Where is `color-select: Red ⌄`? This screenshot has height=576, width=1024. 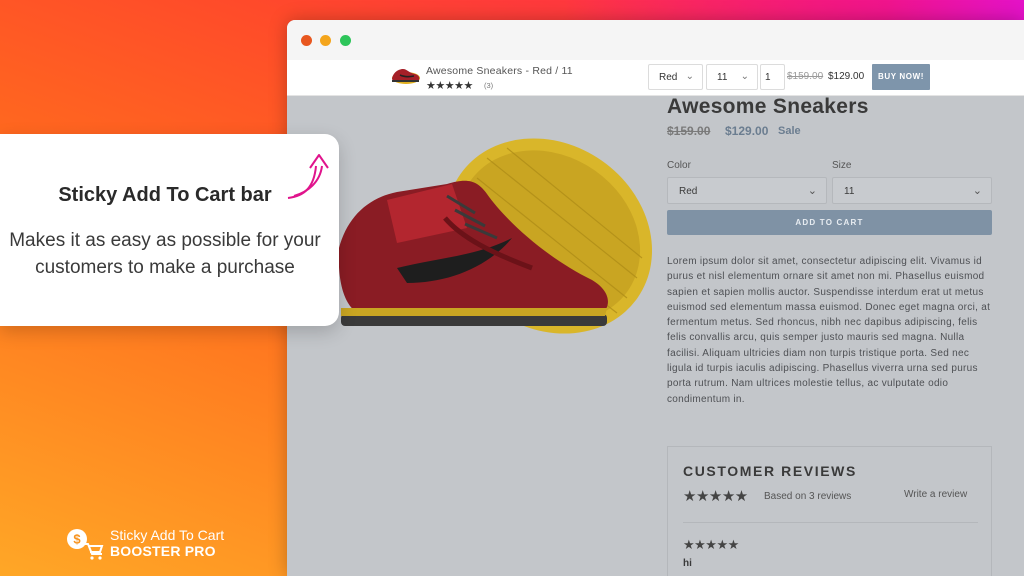 color-select: Red ⌄ is located at coordinates (747, 190).